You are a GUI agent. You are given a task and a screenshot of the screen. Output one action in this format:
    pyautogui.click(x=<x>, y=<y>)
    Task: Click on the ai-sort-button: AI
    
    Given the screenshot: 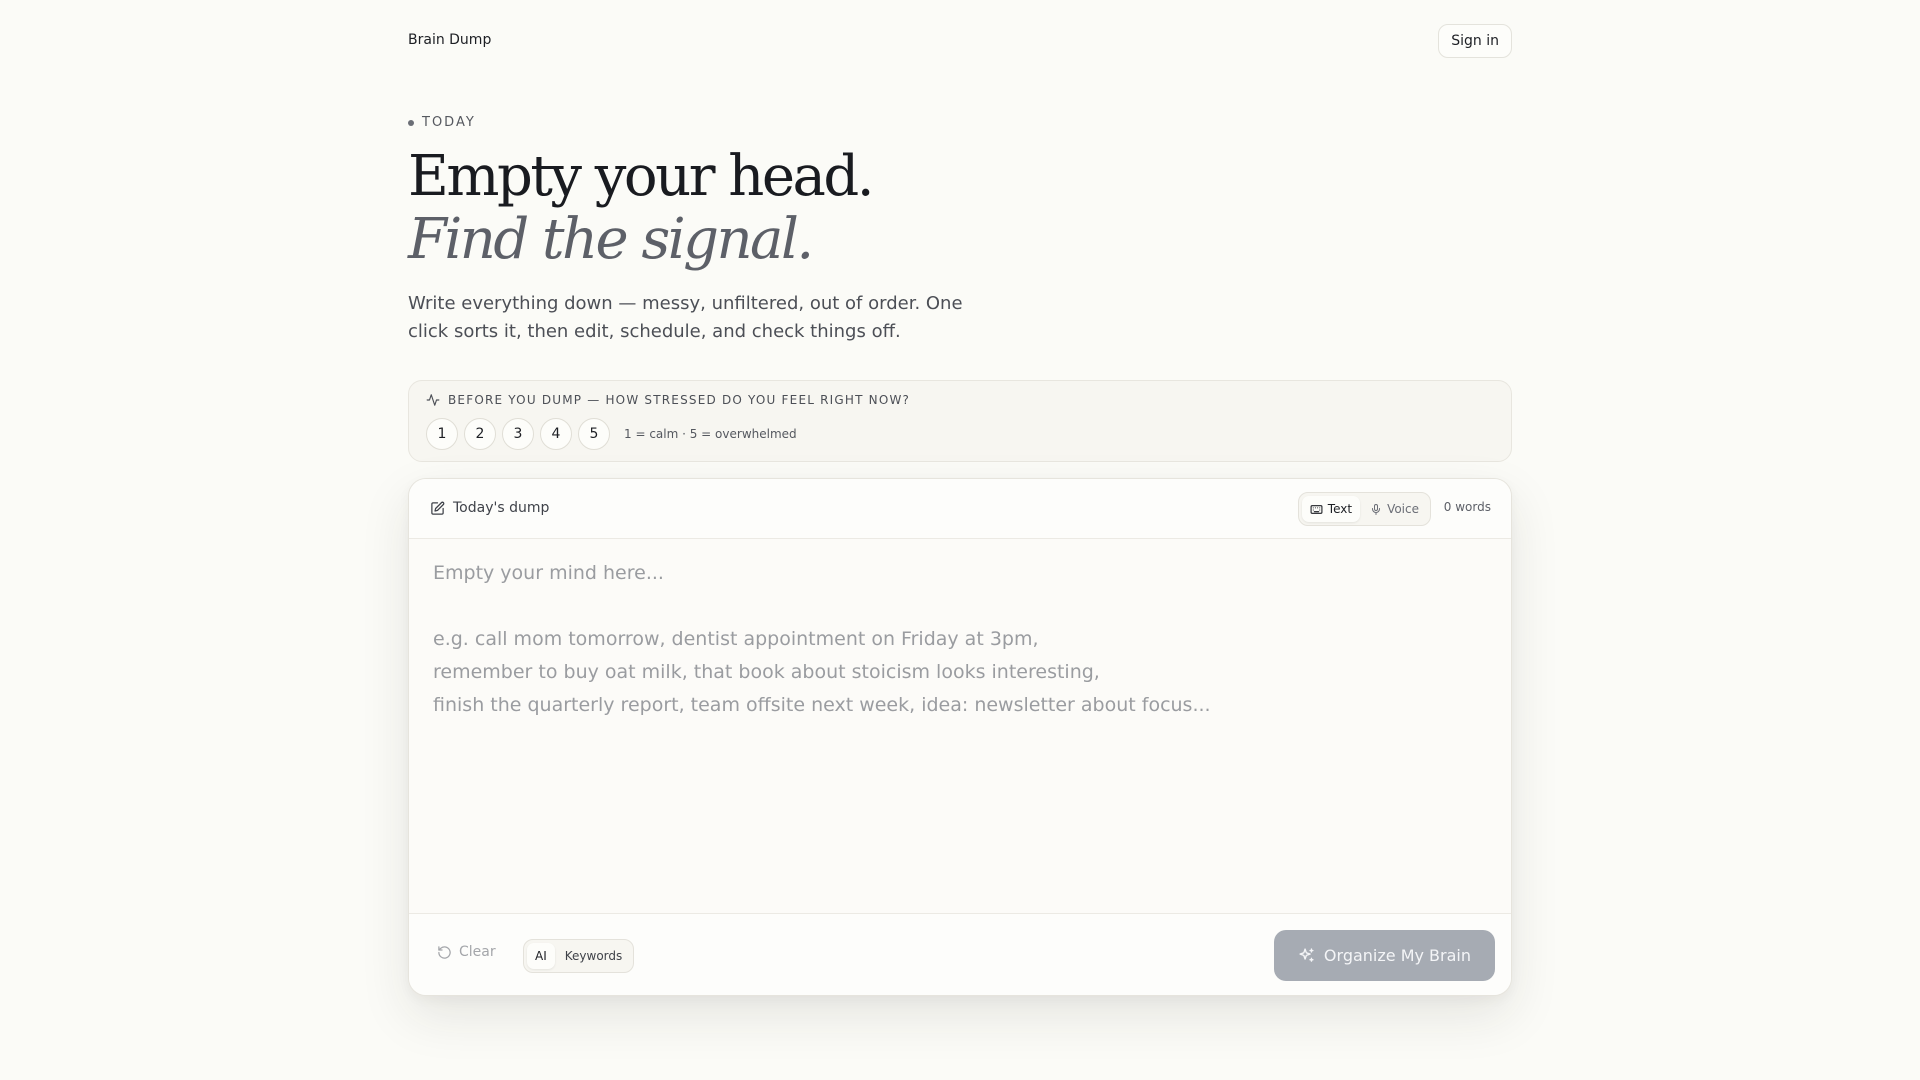 What is the action you would take?
    pyautogui.click(x=541, y=956)
    